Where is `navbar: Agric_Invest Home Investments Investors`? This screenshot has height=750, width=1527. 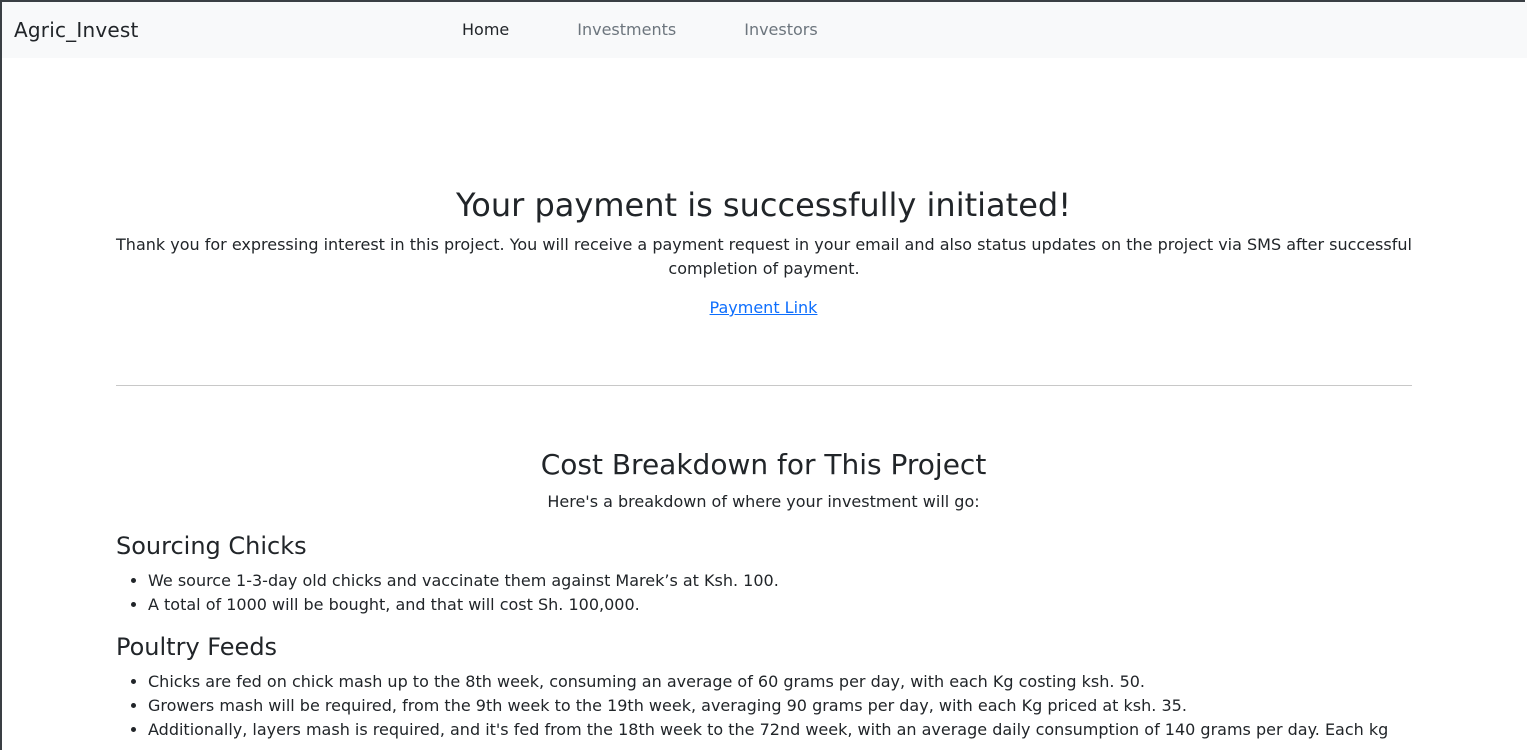 navbar: Agric_Invest Home Investments Investors is located at coordinates (764, 30).